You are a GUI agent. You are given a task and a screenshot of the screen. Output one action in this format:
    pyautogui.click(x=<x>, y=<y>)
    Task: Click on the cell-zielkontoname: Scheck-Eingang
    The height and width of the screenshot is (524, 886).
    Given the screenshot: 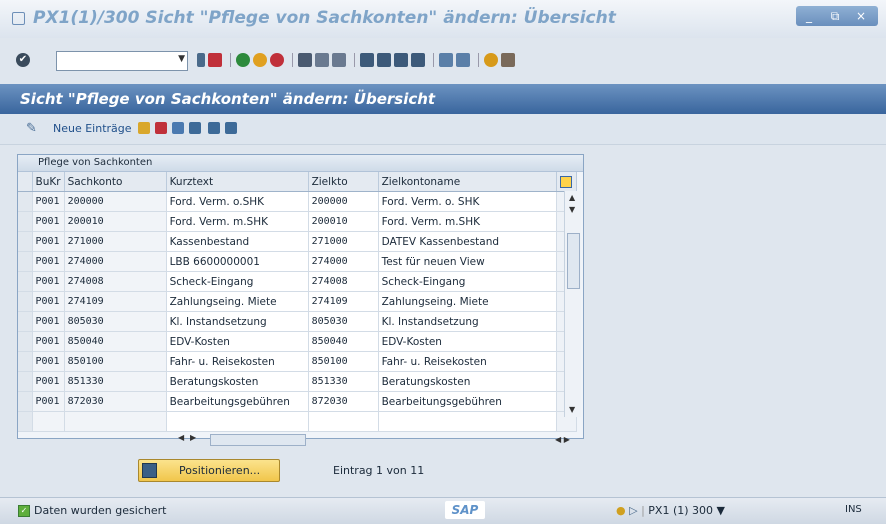 What is the action you would take?
    pyautogui.click(x=467, y=281)
    